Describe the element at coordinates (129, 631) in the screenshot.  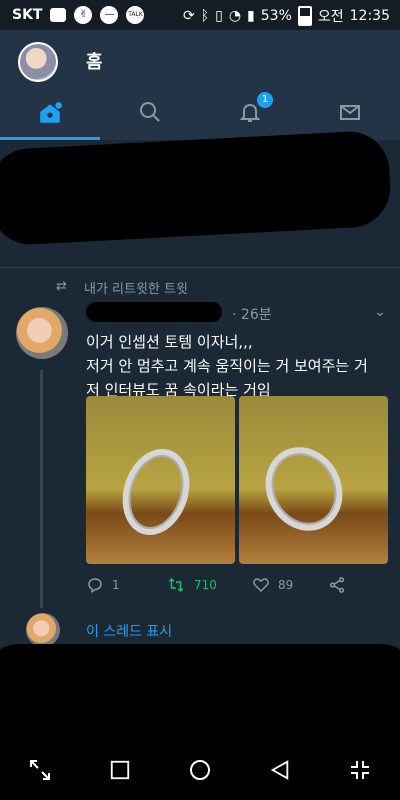
I see `show-thread-link: 이 스레드 표시` at that location.